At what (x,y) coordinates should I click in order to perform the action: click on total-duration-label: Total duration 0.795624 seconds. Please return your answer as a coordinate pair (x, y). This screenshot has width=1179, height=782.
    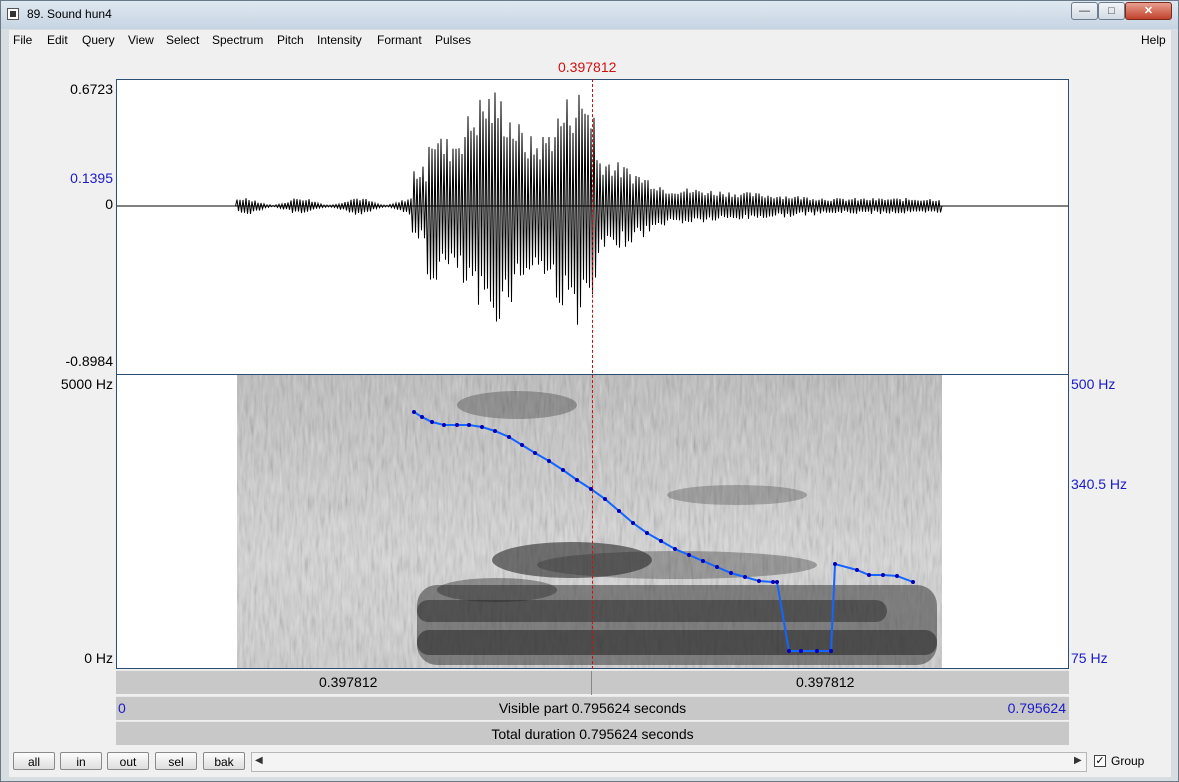
    Looking at the image, I should click on (592, 734).